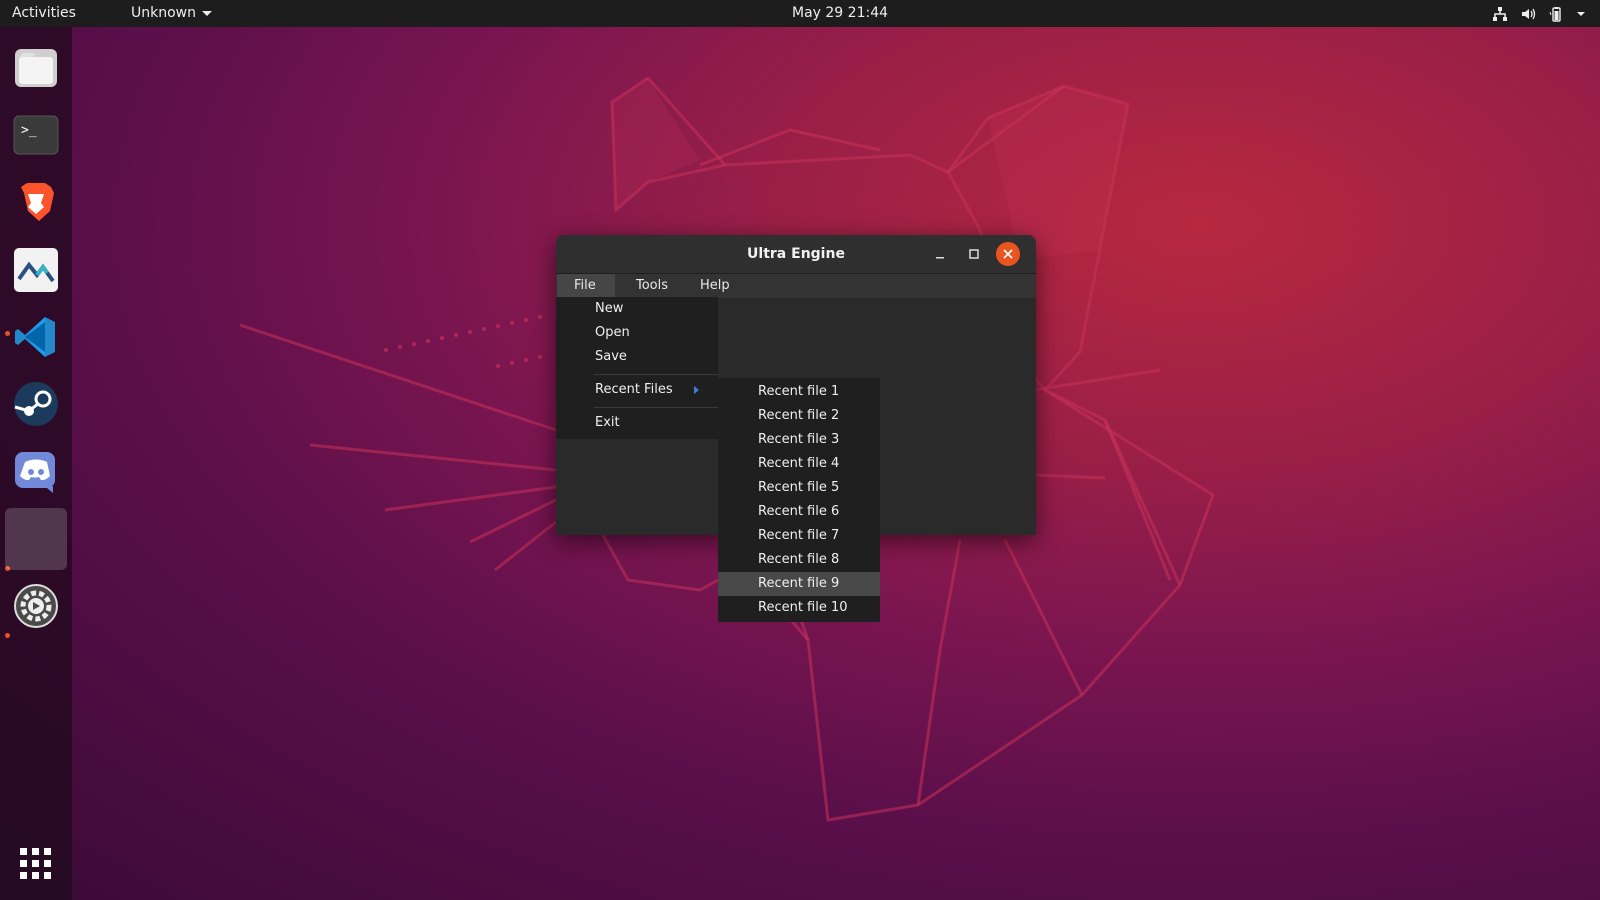 The image size is (1600, 900). I want to click on steam-icon, so click(36, 404).